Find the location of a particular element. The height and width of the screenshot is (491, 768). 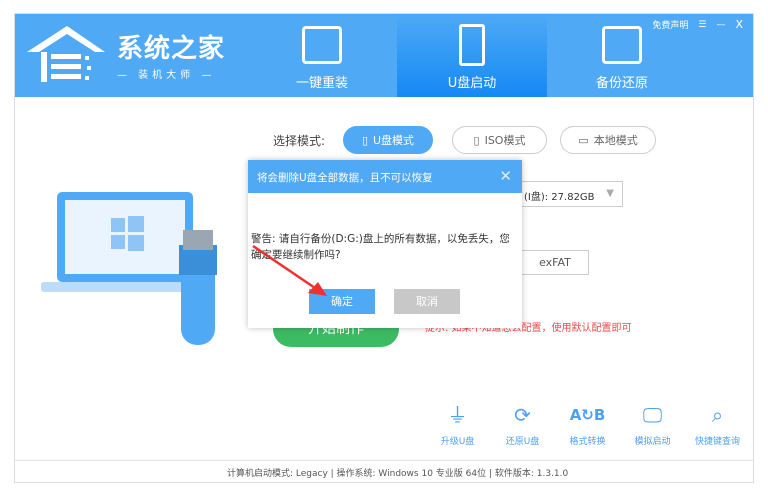

logo: 系统之家 — 装机大师 — is located at coordinates (130, 57).